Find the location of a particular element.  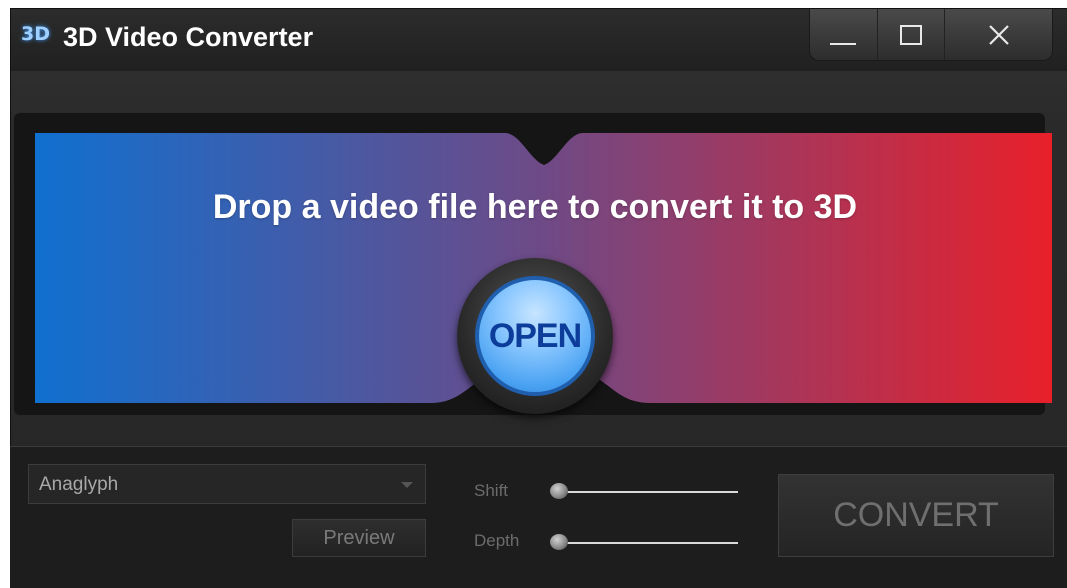

mode-select: Anaglyph is located at coordinates (227, 484).